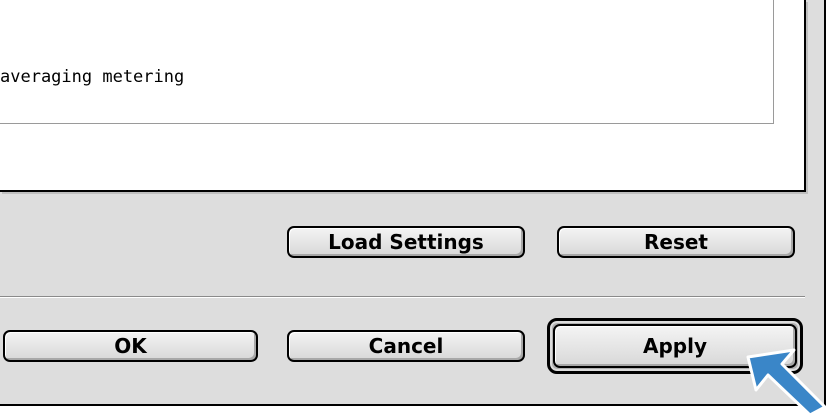  Describe the element at coordinates (130, 346) in the screenshot. I see `ok-button: OK` at that location.